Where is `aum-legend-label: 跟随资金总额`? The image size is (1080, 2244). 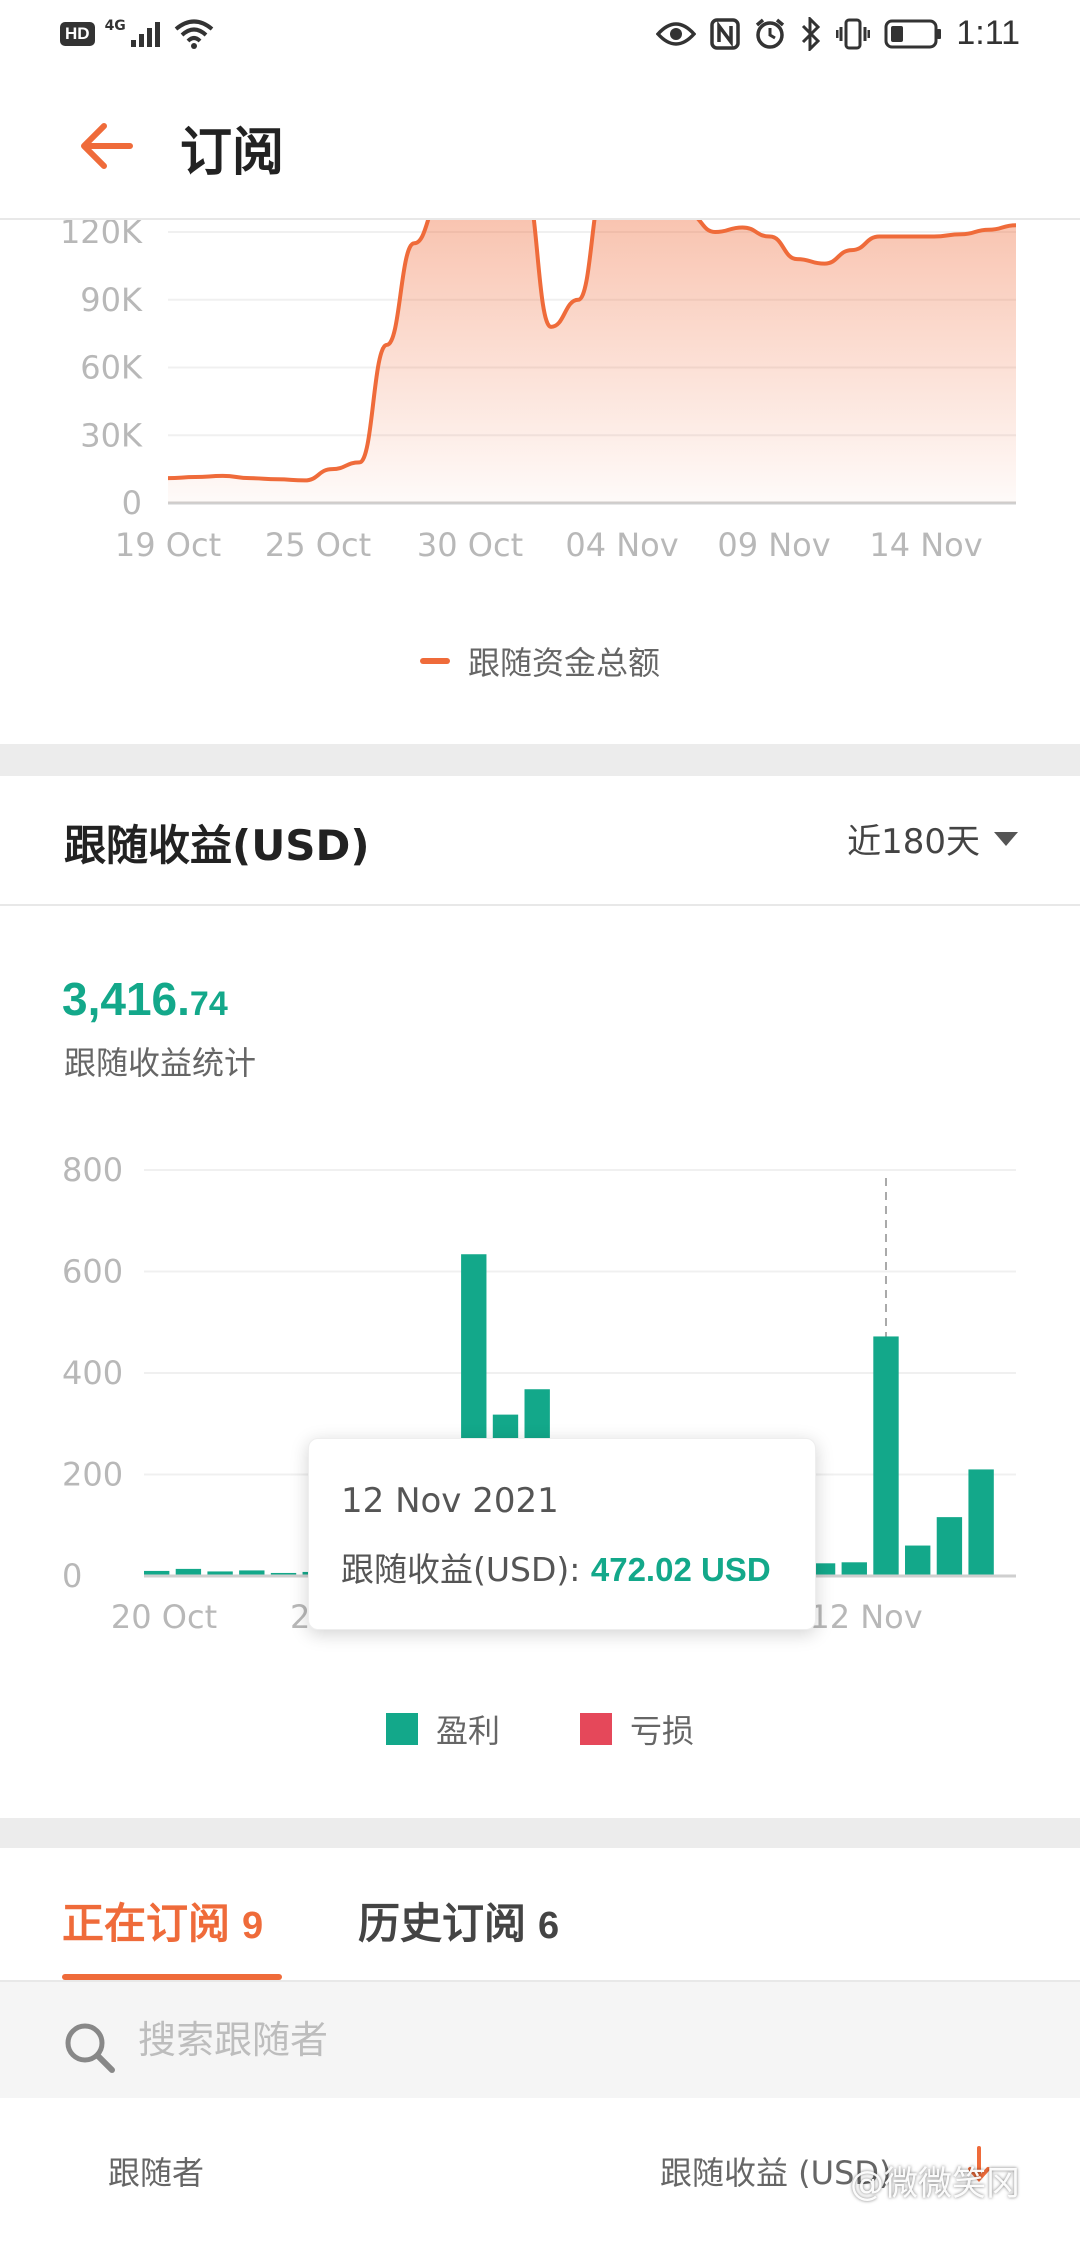 aum-legend-label: 跟随资金总额 is located at coordinates (563, 663).